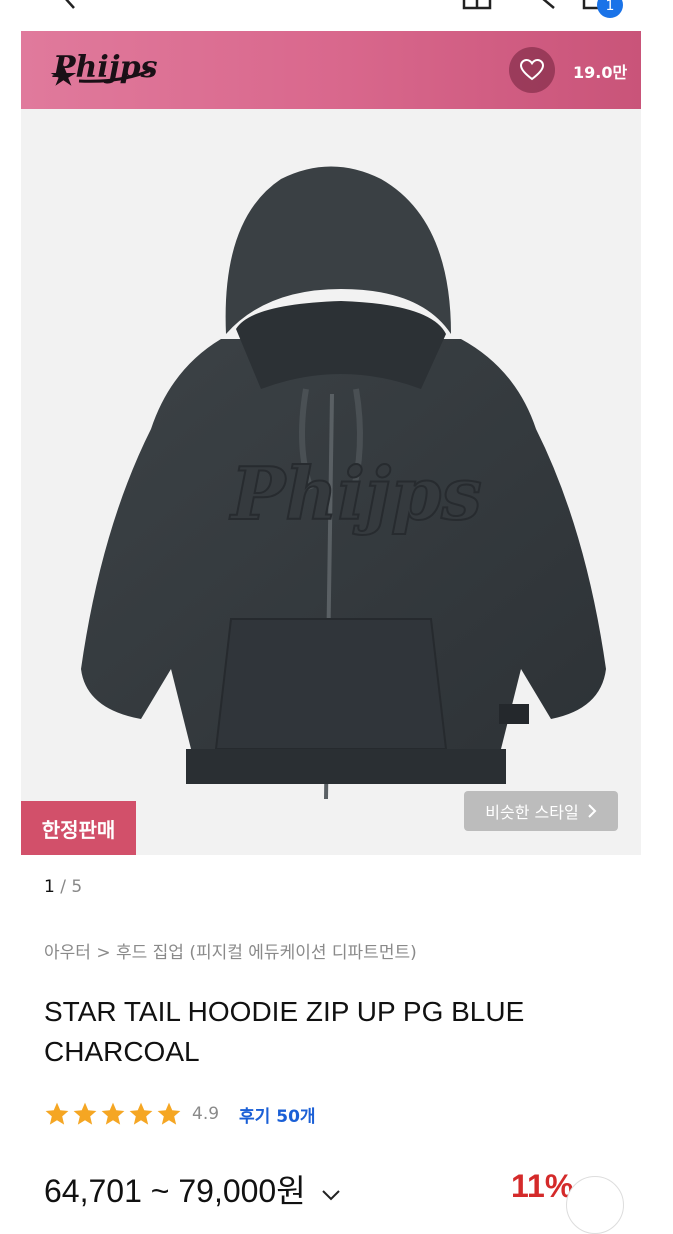 This screenshot has height=1234, width=673. I want to click on heart-icon, so click(532, 70).